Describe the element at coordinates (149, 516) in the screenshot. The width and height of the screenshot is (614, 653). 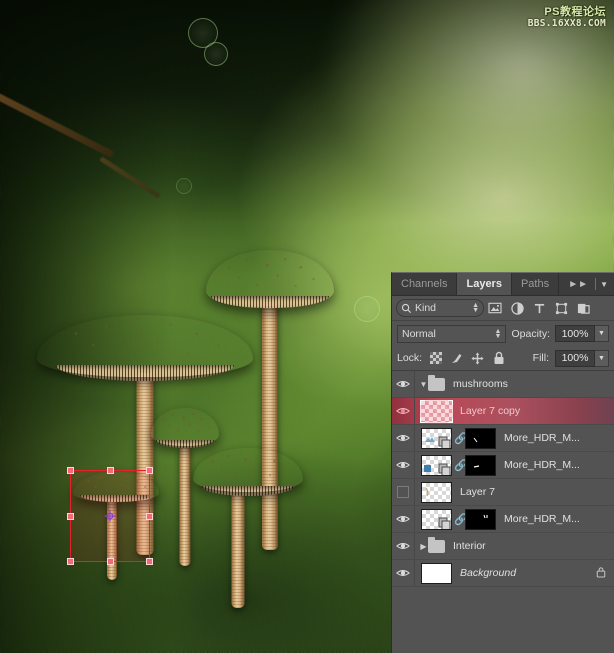
I see `transform-handle-middle-right` at that location.